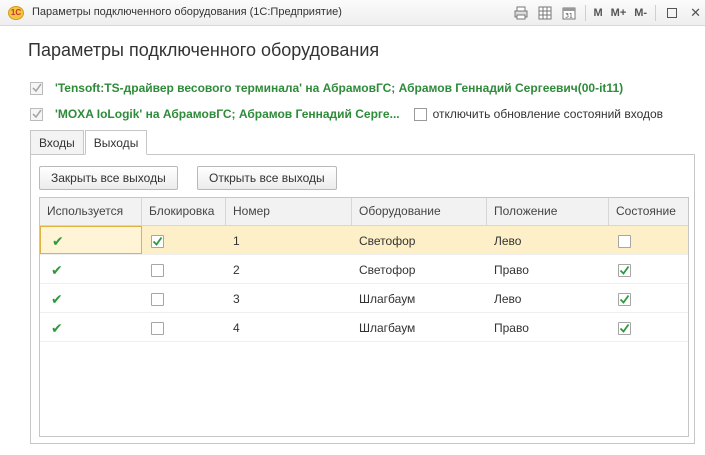 The height and width of the screenshot is (455, 705). Describe the element at coordinates (116, 142) in the screenshot. I see `tab-outputs: Выходы` at that location.